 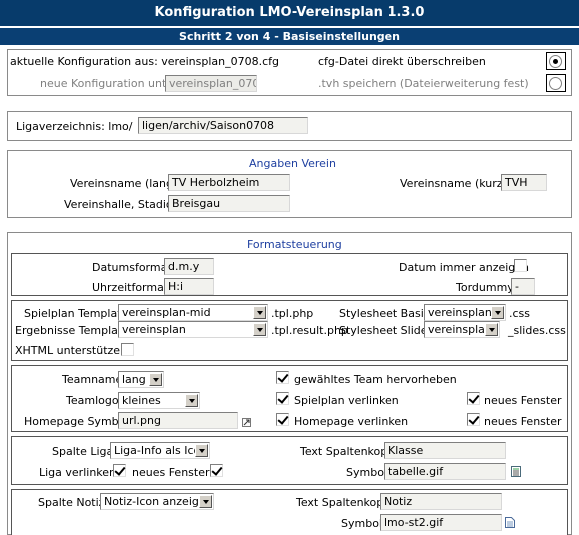 What do you see at coordinates (166, 312) in the screenshot?
I see `spielplan-template-value: vereinsplan-mid` at bounding box center [166, 312].